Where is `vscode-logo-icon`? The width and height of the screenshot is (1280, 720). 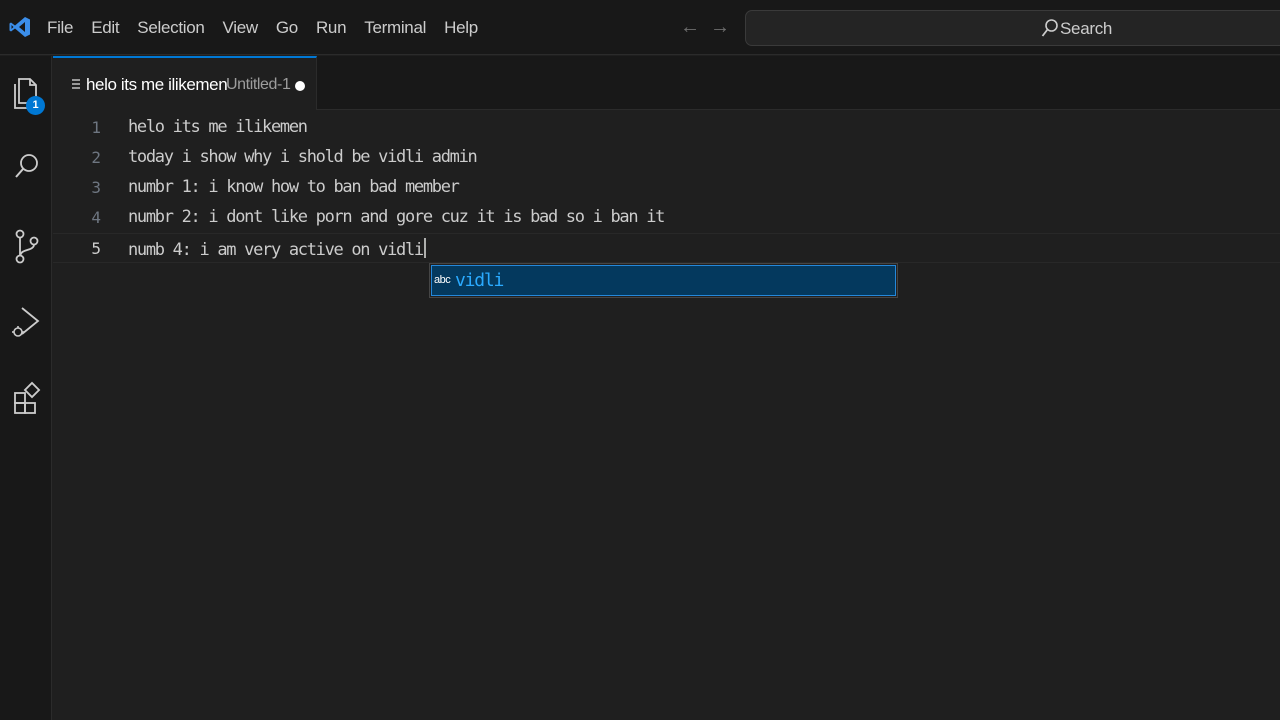 vscode-logo-icon is located at coordinates (19, 27).